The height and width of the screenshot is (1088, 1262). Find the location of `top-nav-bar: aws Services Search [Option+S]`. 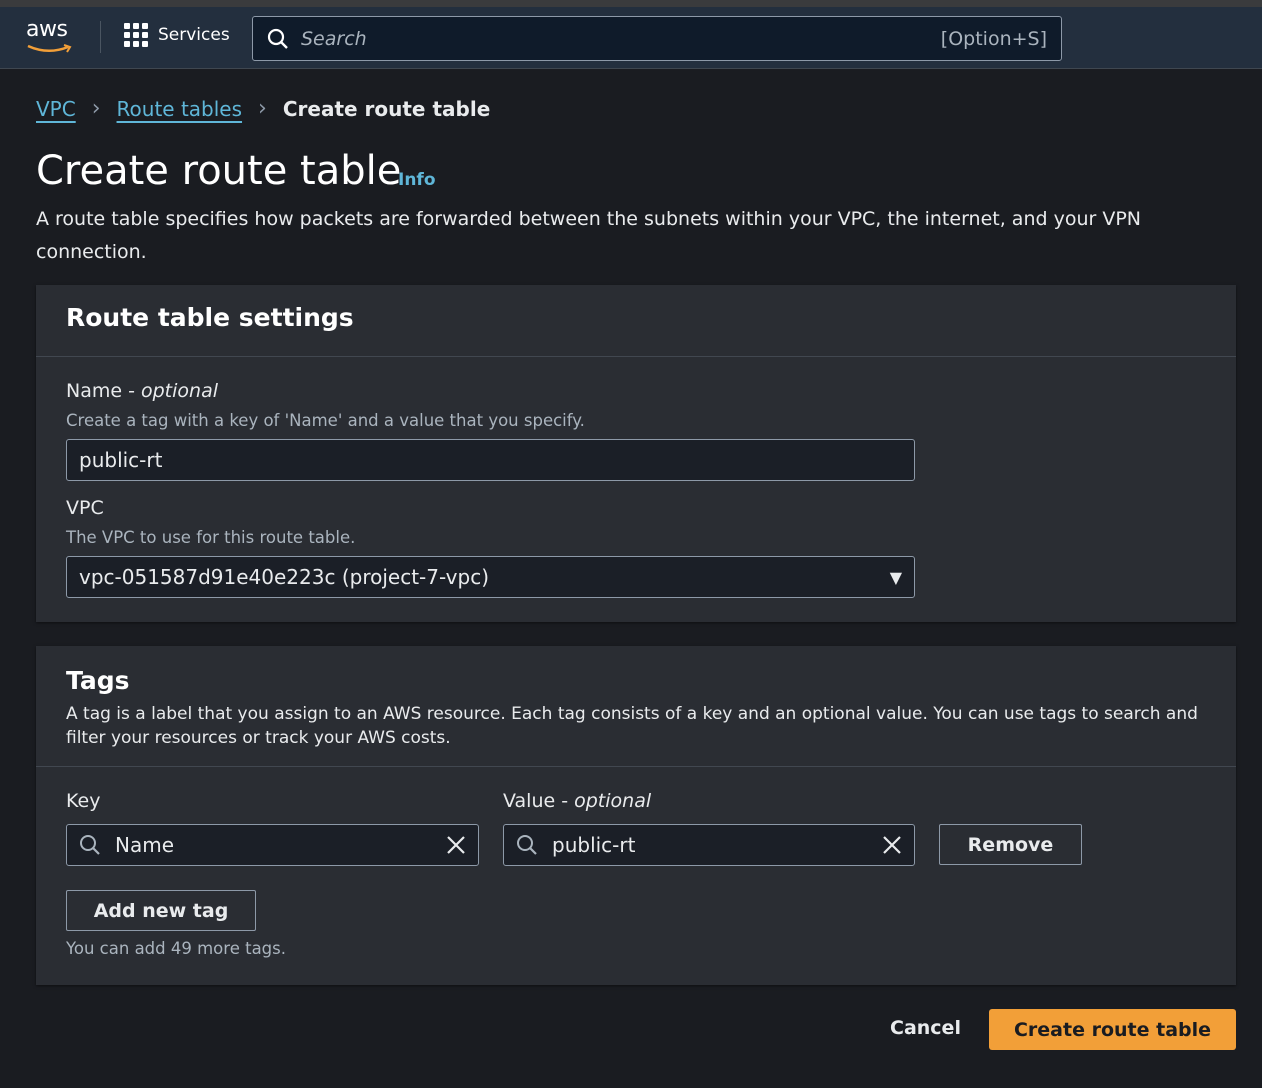

top-nav-bar: aws Services Search [Option+S] is located at coordinates (631, 38).